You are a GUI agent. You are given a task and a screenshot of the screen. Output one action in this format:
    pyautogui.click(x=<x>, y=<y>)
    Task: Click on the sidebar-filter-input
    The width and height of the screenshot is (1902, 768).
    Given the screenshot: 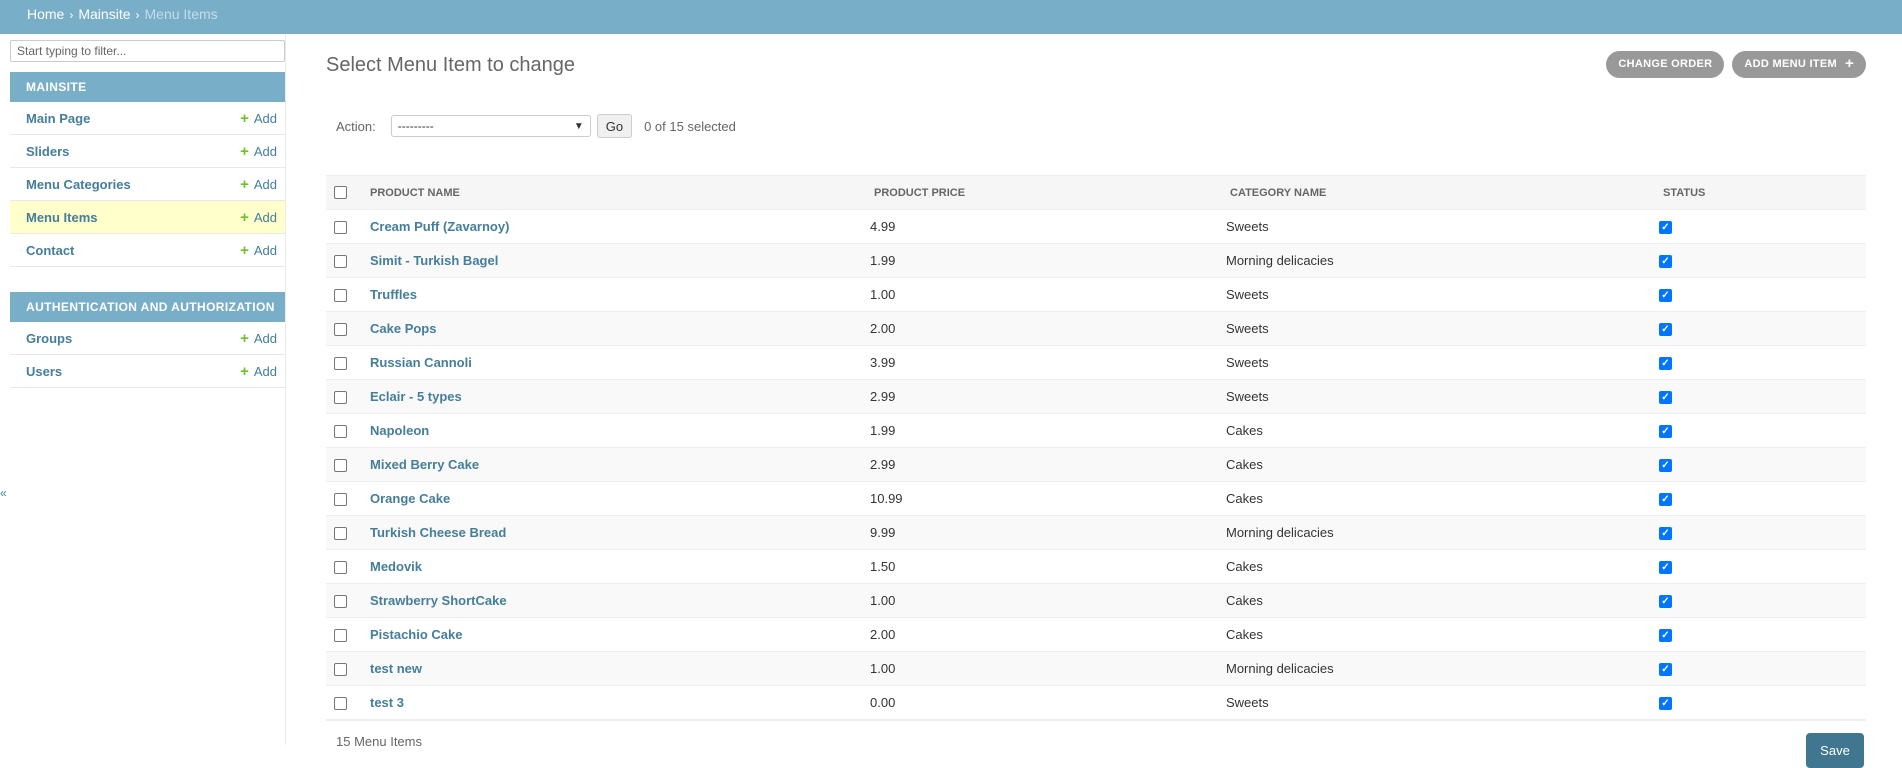 What is the action you would take?
    pyautogui.click(x=147, y=51)
    